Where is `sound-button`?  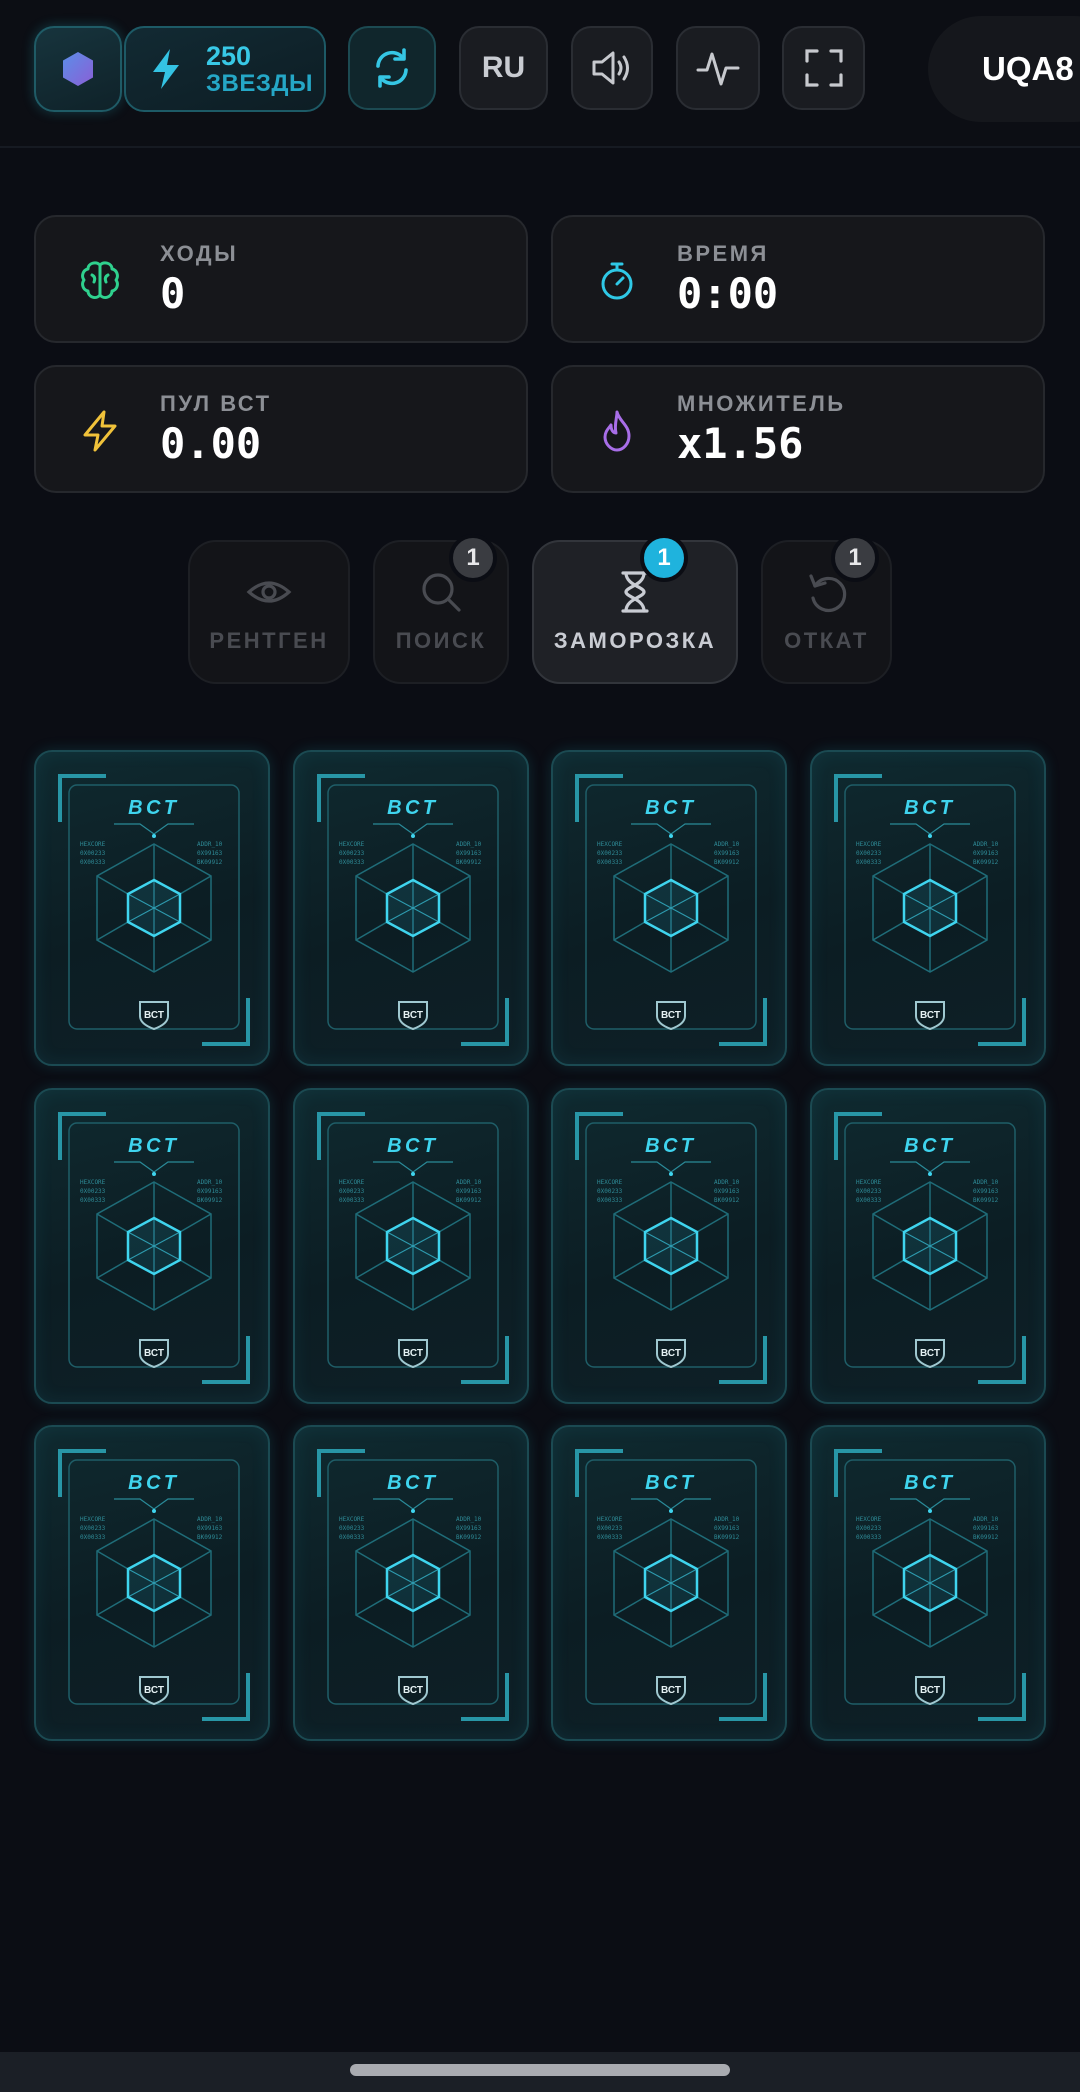
sound-button is located at coordinates (612, 68).